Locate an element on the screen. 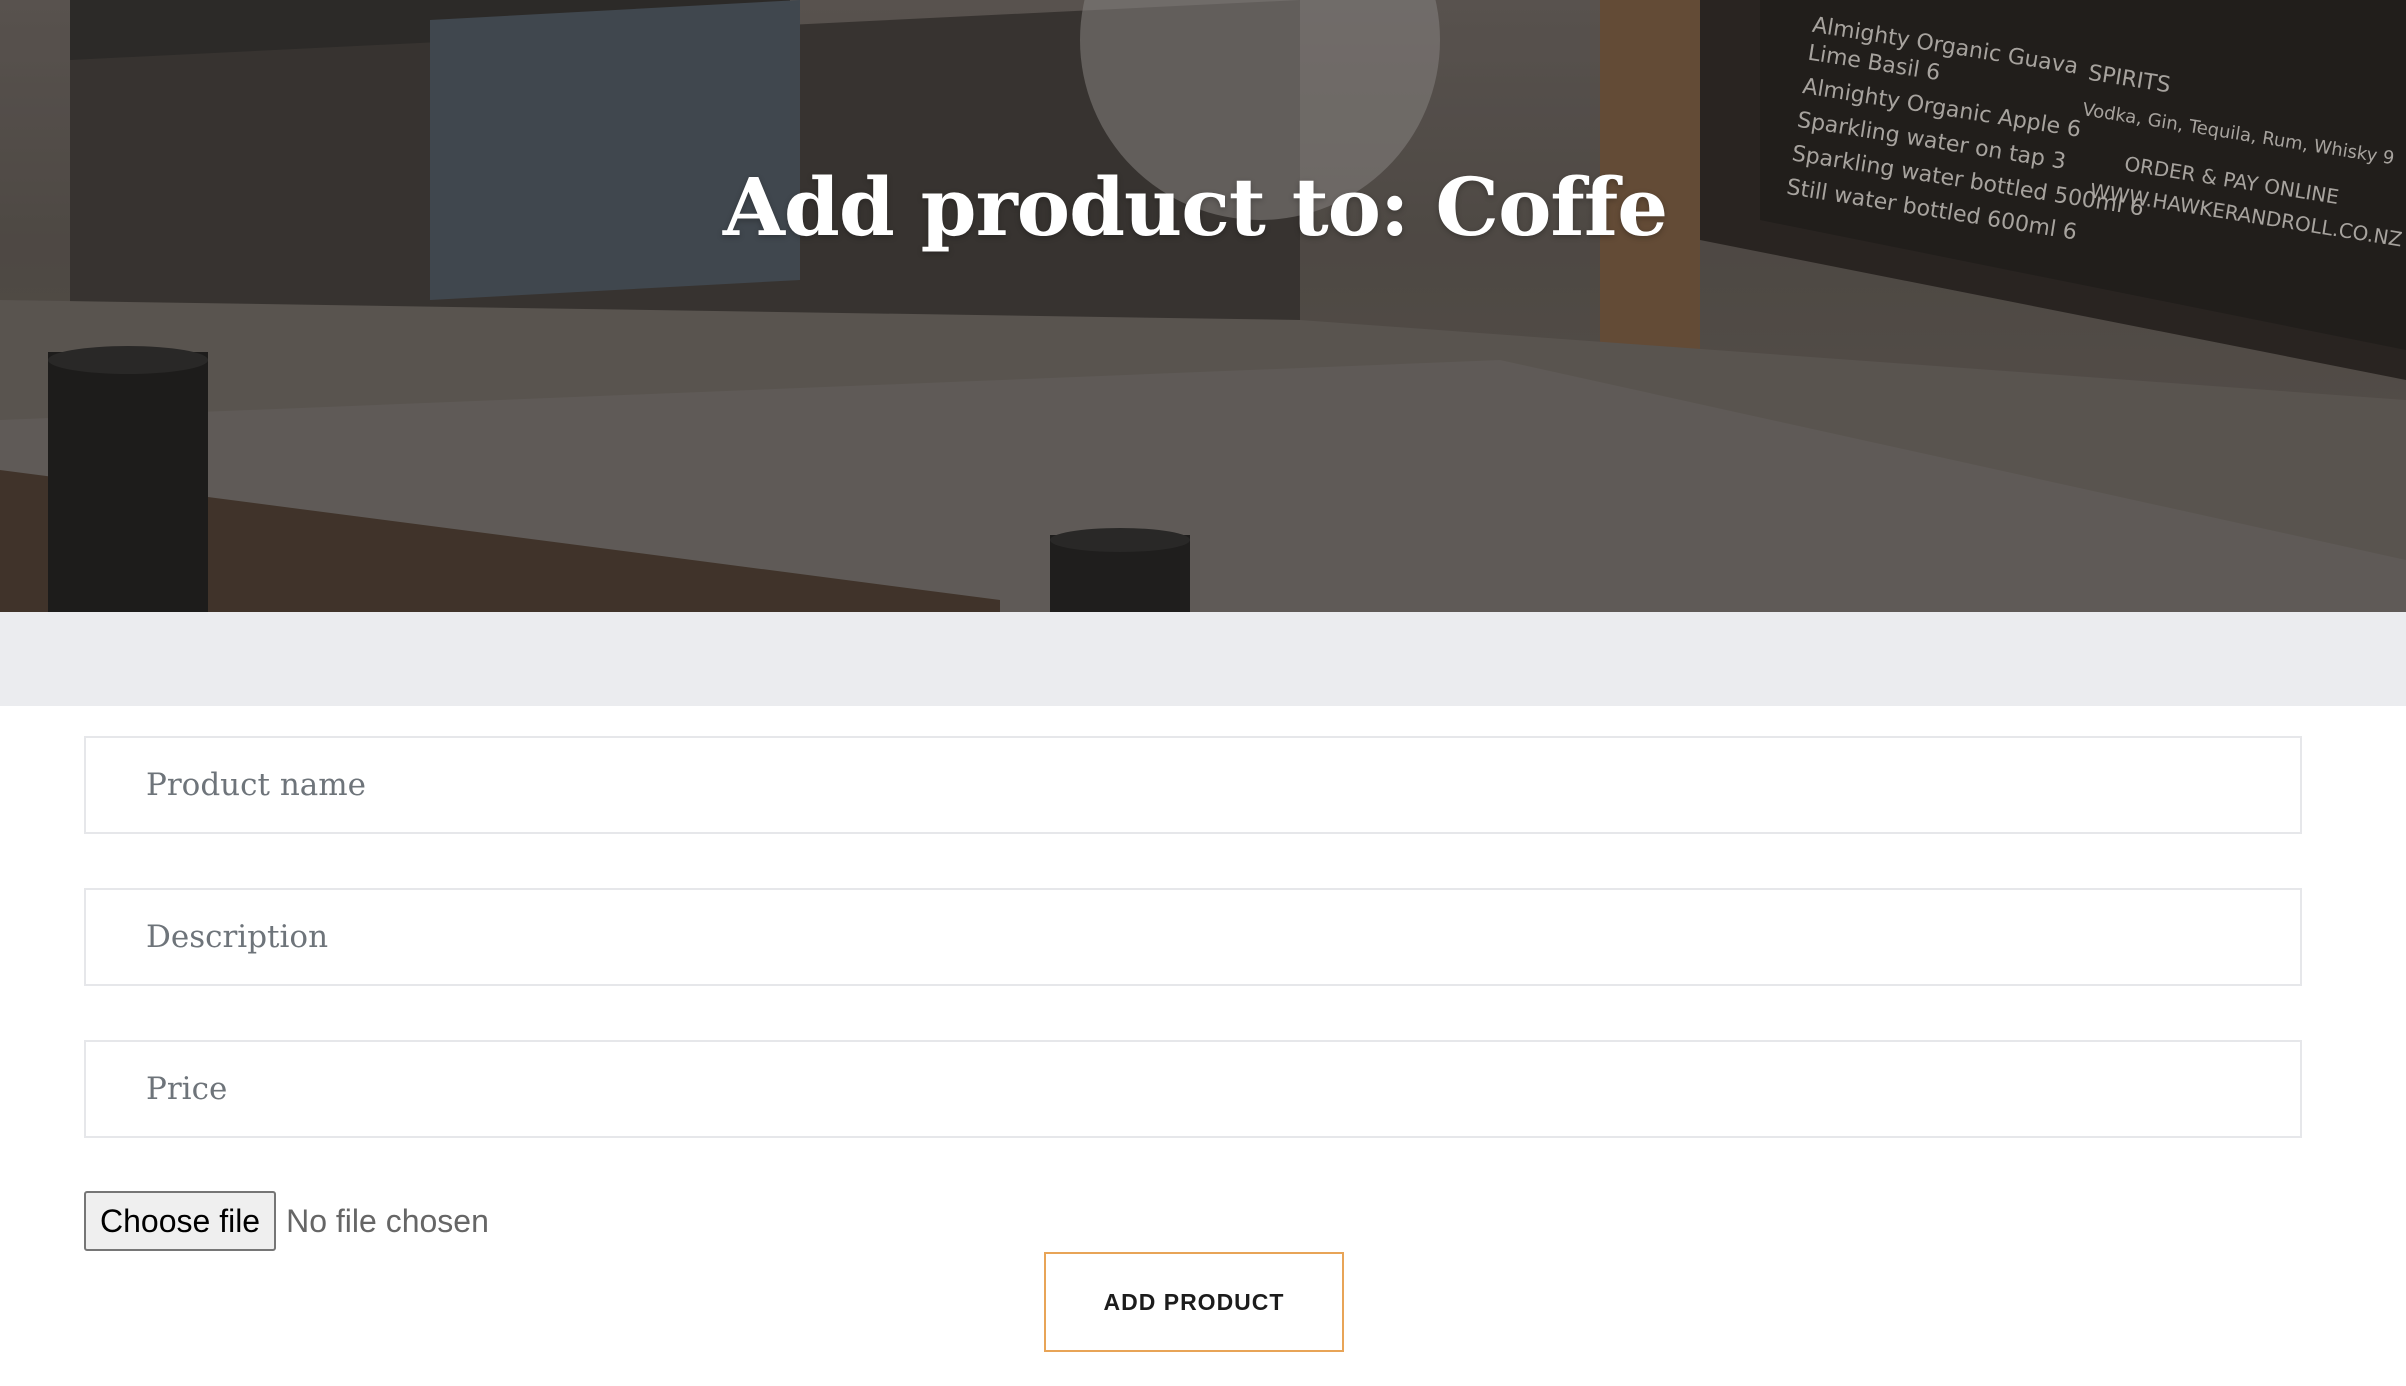  file-upload: Choose file No file chosen is located at coordinates (286, 1221).